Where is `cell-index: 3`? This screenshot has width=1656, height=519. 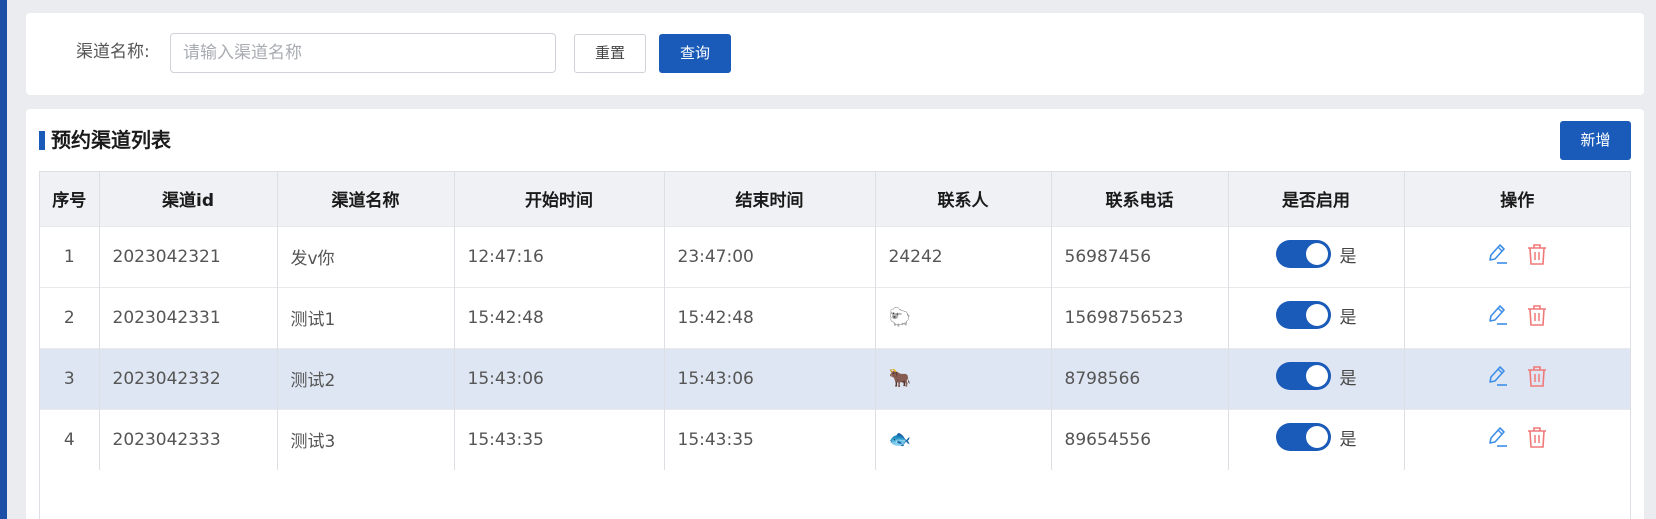 cell-index: 3 is located at coordinates (70, 378).